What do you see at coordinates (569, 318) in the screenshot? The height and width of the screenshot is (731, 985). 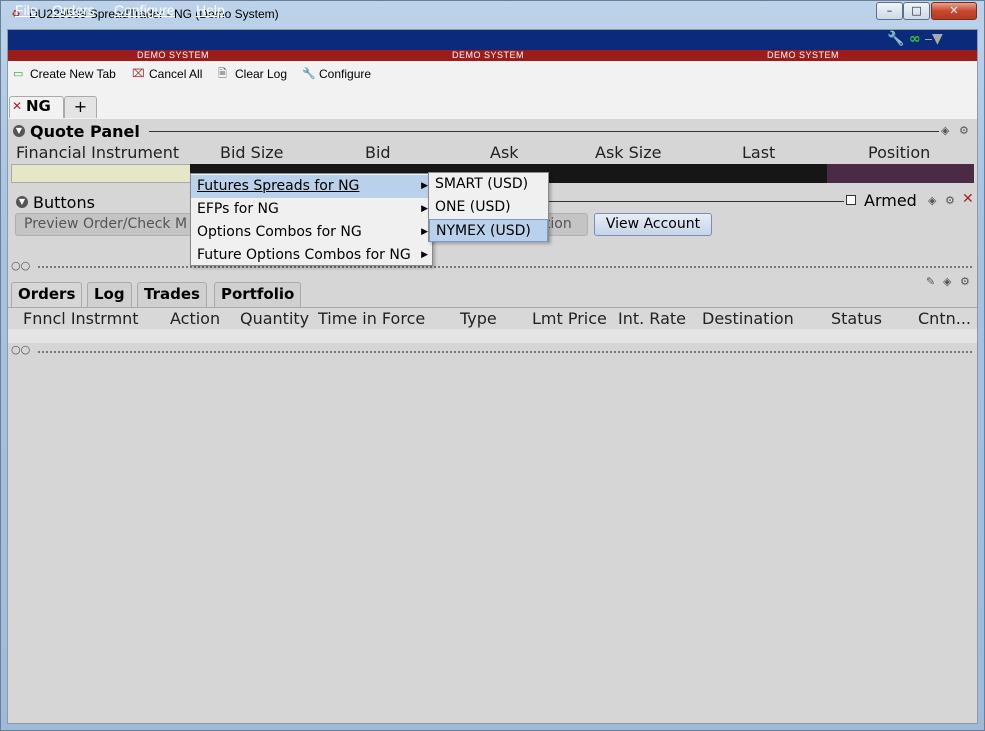 I see `col-lmt-price: Lmt Price` at bounding box center [569, 318].